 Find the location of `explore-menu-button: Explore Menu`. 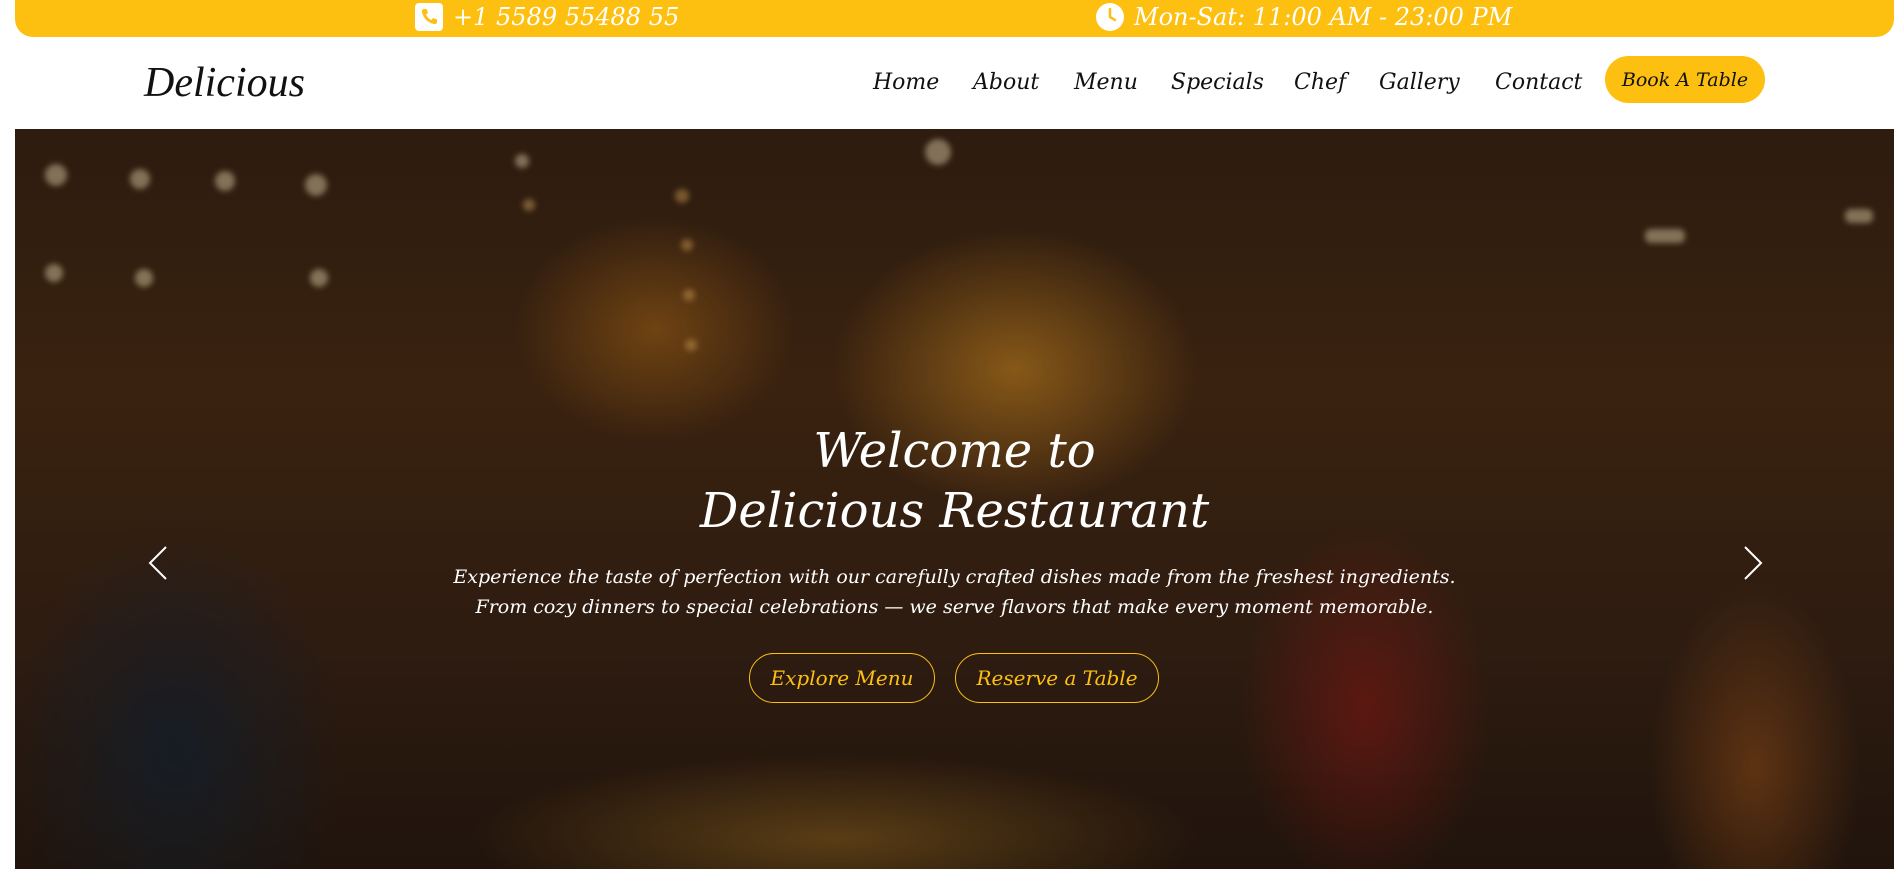

explore-menu-button: Explore Menu is located at coordinates (842, 678).